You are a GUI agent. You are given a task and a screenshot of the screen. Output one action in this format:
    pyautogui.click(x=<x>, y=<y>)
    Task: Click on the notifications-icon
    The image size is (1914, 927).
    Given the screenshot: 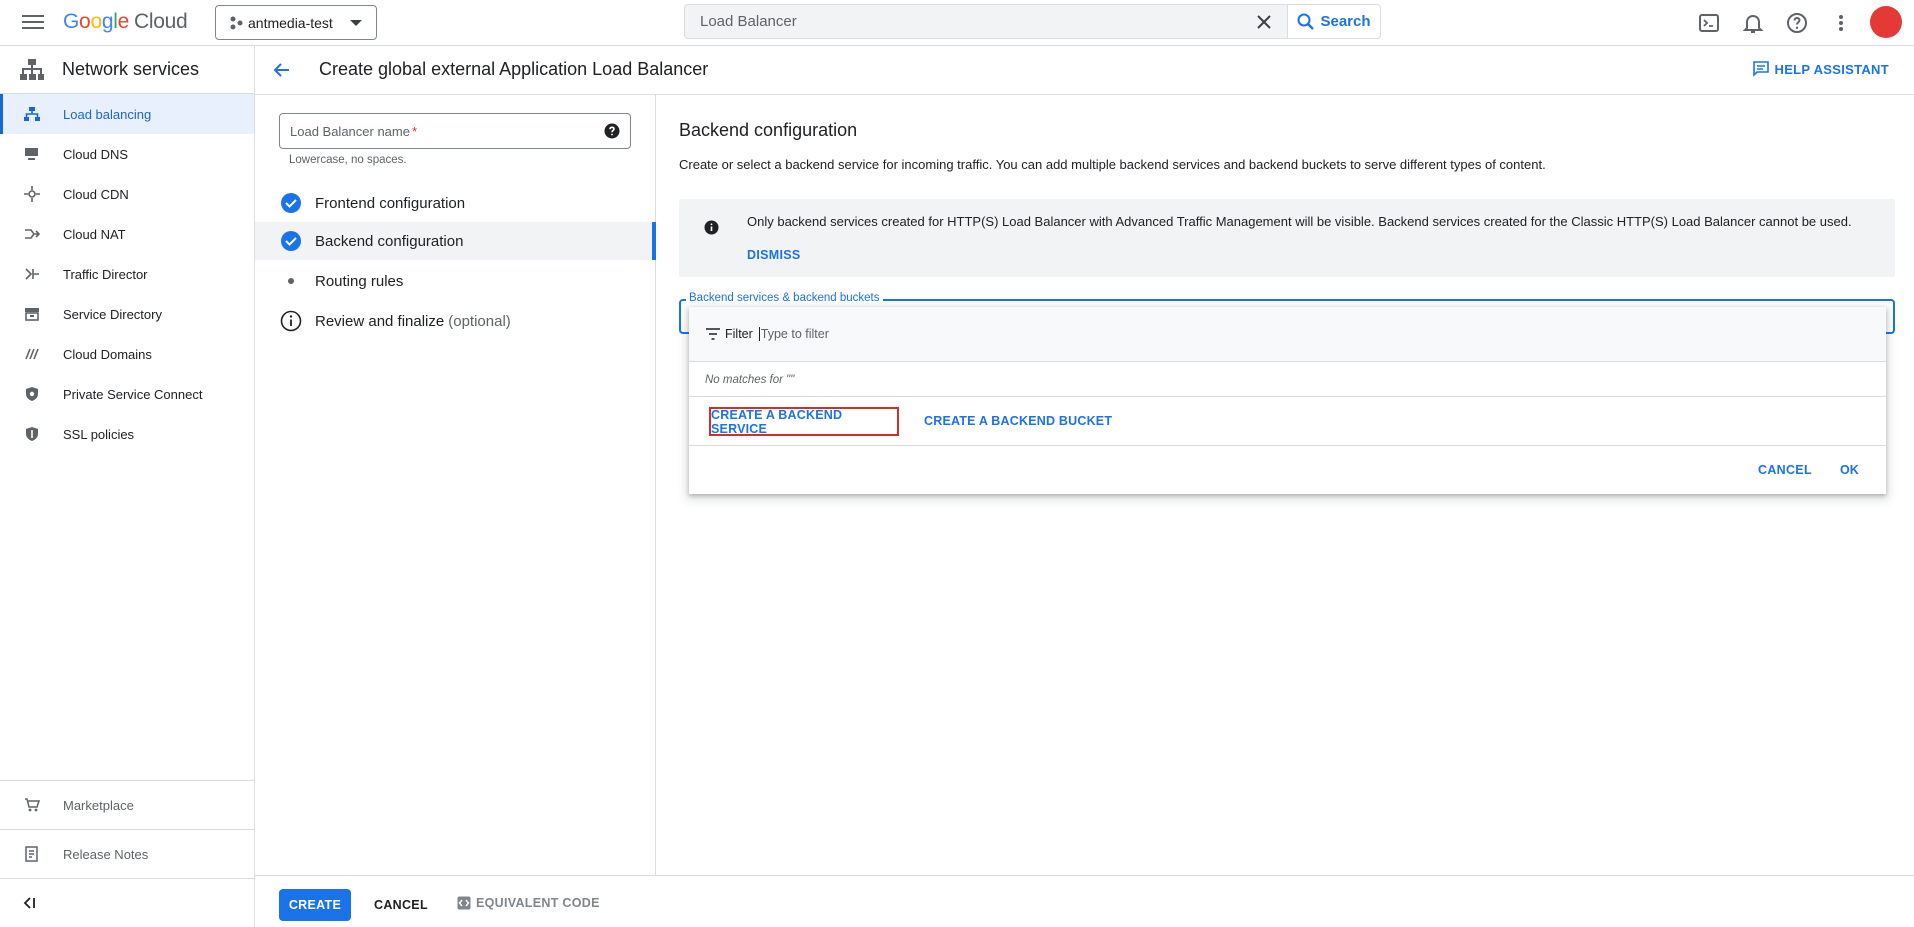 What is the action you would take?
    pyautogui.click(x=1753, y=23)
    